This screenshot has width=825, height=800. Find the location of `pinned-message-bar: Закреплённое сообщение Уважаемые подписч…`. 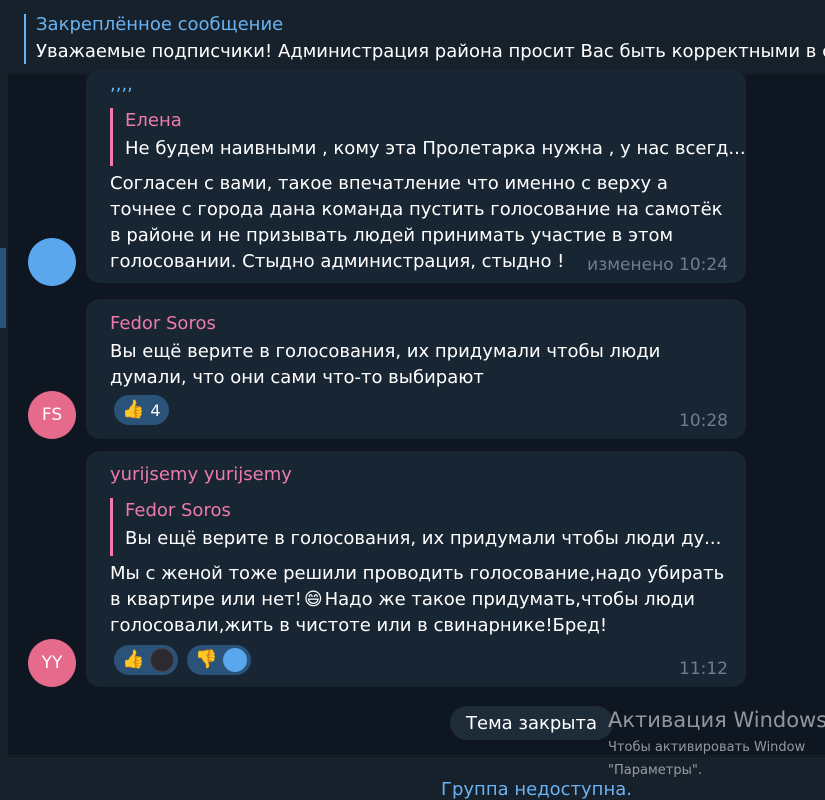

pinned-message-bar: Закреплённое сообщение Уважаемые подписч… is located at coordinates (416, 37).